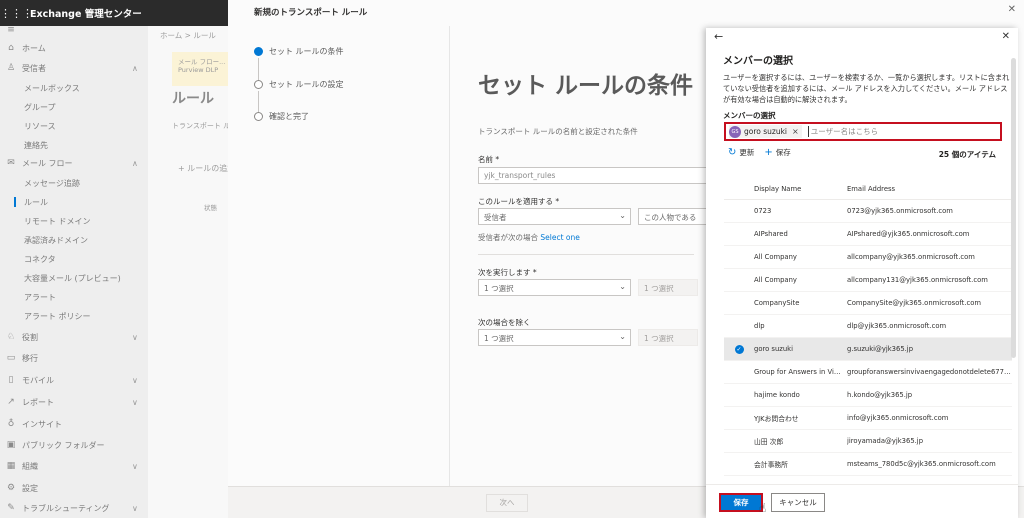 This screenshot has height=518, width=1024. Describe the element at coordinates (281, 116) in the screenshot. I see `step-review-finish: 確認と完了` at that location.